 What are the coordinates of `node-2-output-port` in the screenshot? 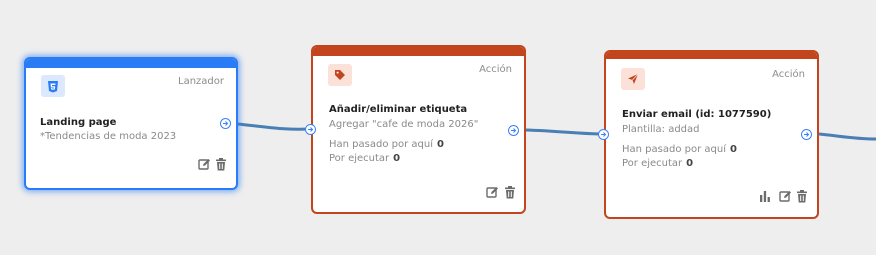 It's located at (513, 130).